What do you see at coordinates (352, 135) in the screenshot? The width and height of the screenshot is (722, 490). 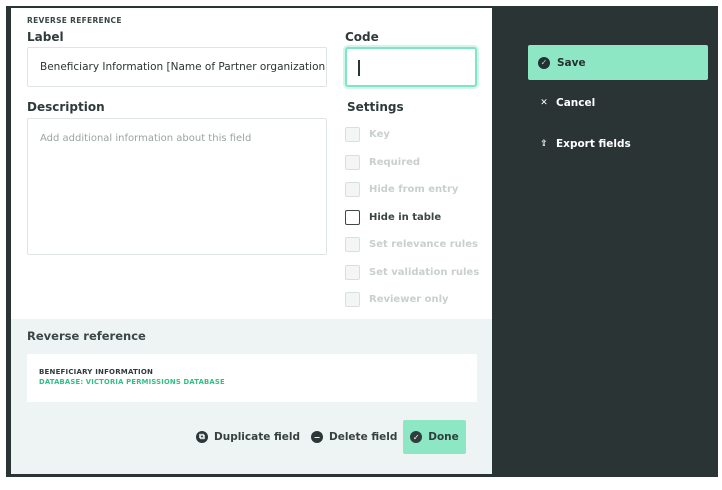 I see `key-checkbox` at bounding box center [352, 135].